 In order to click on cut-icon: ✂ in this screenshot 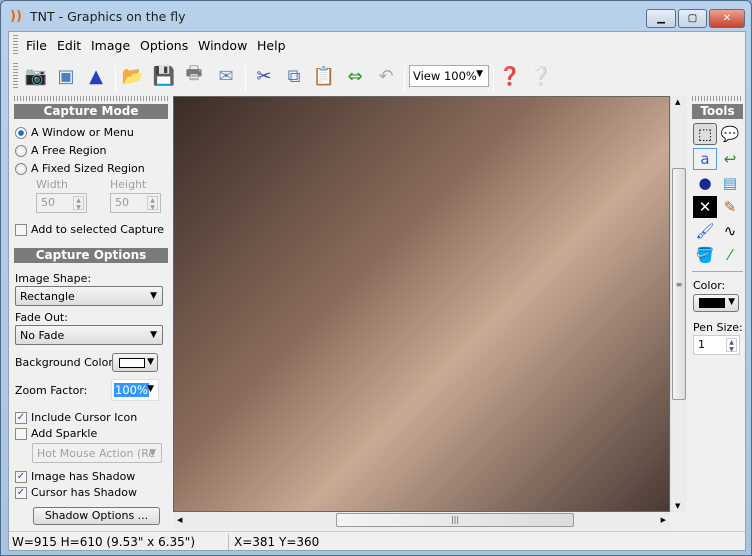, I will do `click(264, 76)`.